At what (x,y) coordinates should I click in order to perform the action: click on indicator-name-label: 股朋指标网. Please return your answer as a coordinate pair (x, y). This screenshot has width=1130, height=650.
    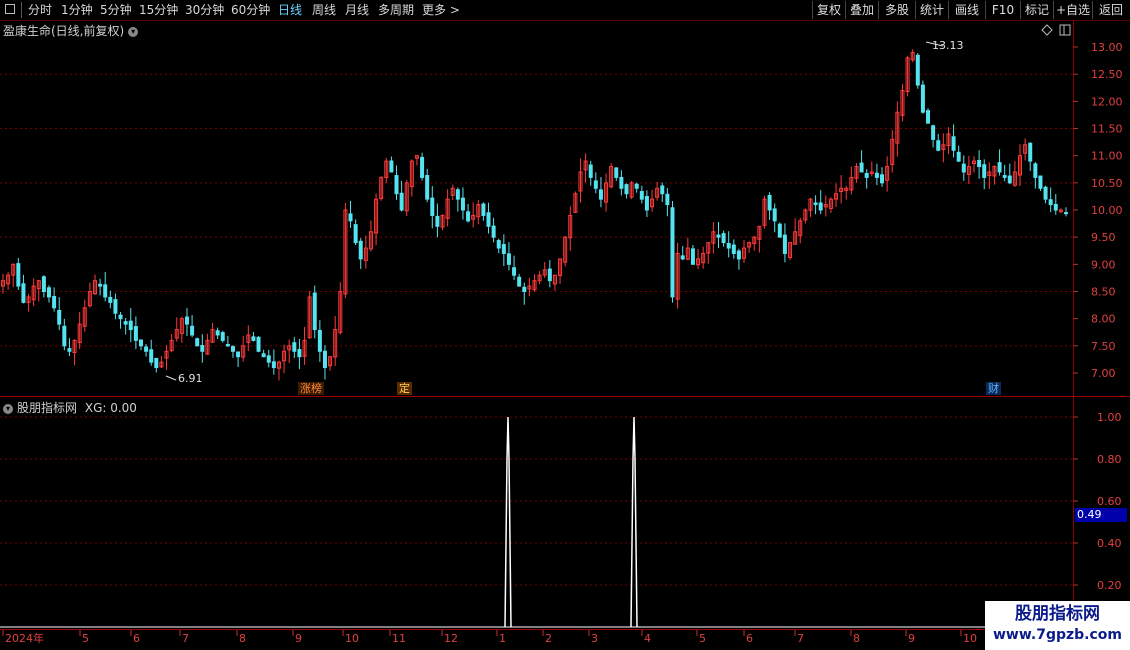
    Looking at the image, I should click on (47, 408).